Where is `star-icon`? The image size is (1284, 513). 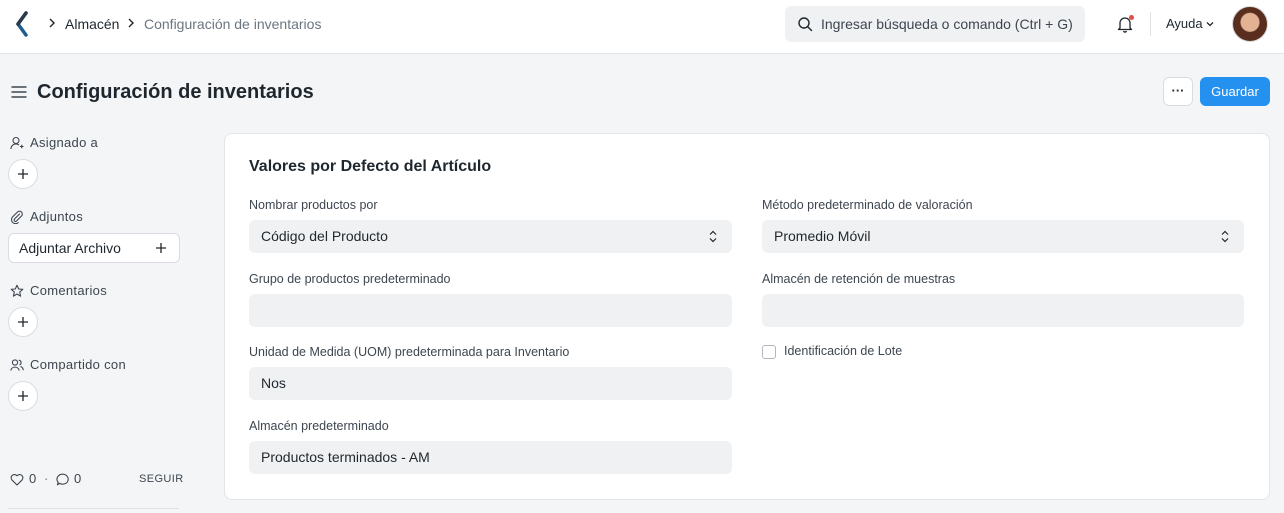
star-icon is located at coordinates (17, 290).